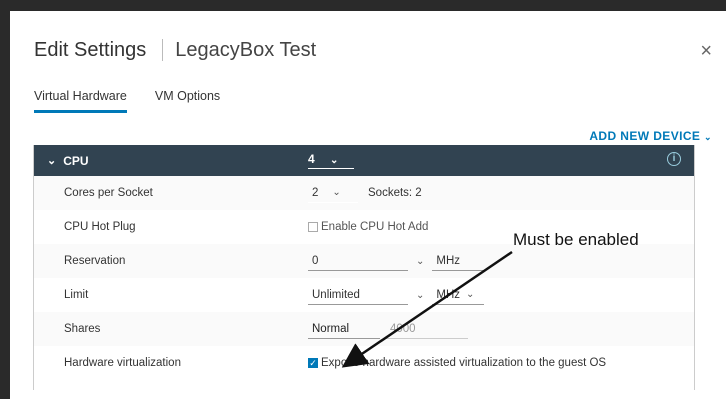 Image resolution: width=726 pixels, height=399 pixels. Describe the element at coordinates (76, 160) in the screenshot. I see `cpu-label: CPU` at that location.